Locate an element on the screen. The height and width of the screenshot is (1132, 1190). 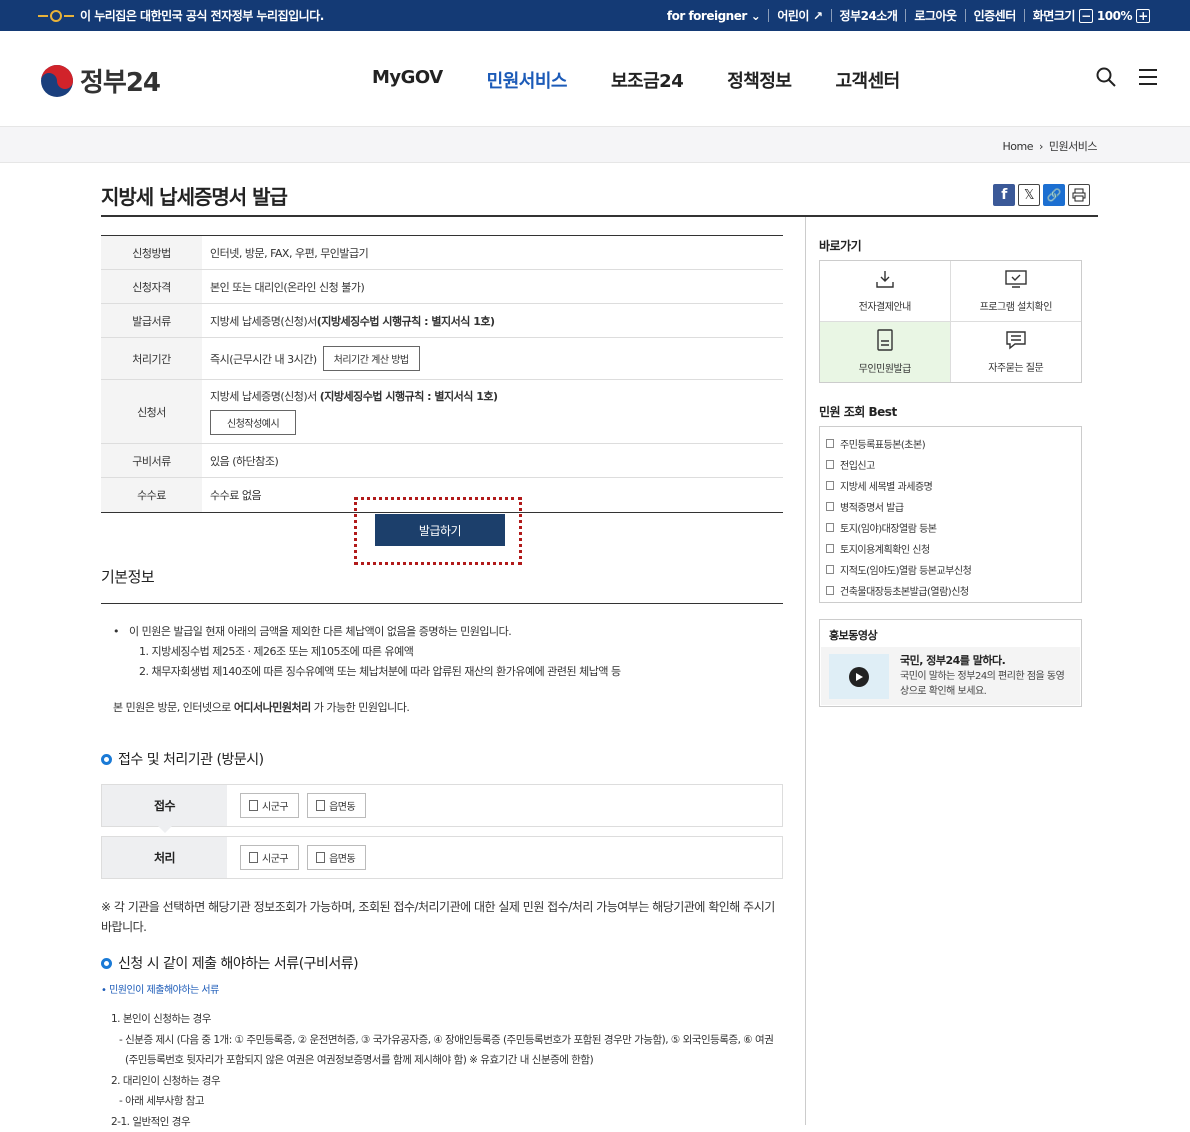
site-logo: 정부24 is located at coordinates (100, 80).